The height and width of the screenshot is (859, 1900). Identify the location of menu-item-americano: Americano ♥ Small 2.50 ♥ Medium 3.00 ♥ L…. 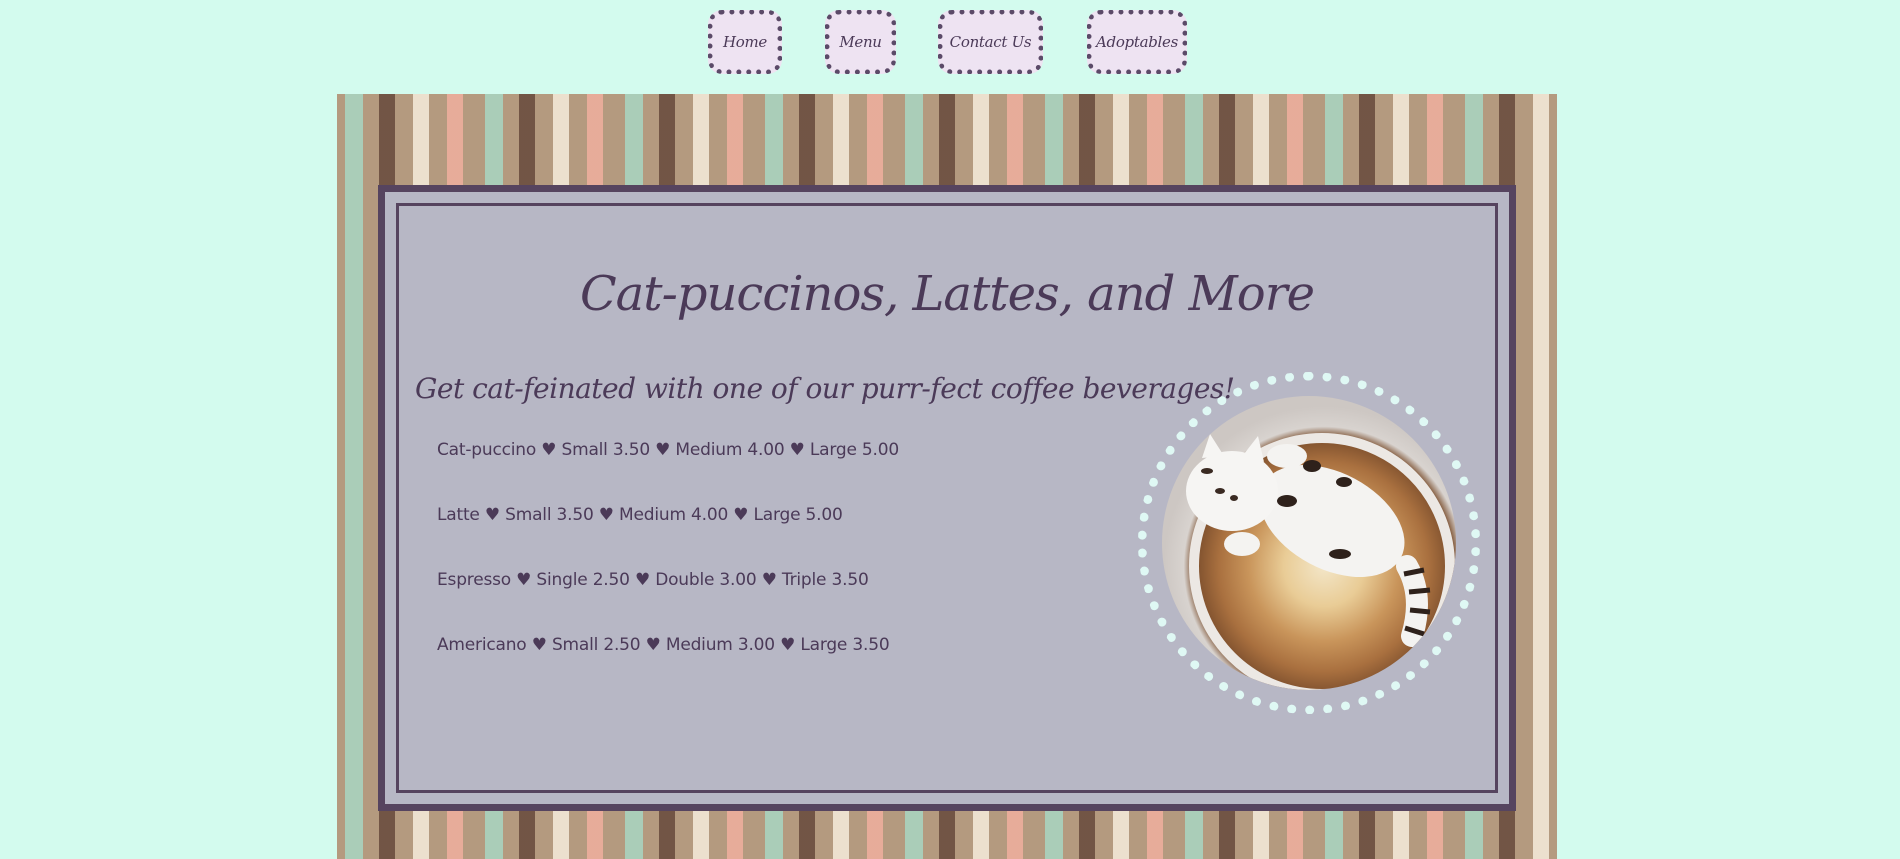
(663, 645).